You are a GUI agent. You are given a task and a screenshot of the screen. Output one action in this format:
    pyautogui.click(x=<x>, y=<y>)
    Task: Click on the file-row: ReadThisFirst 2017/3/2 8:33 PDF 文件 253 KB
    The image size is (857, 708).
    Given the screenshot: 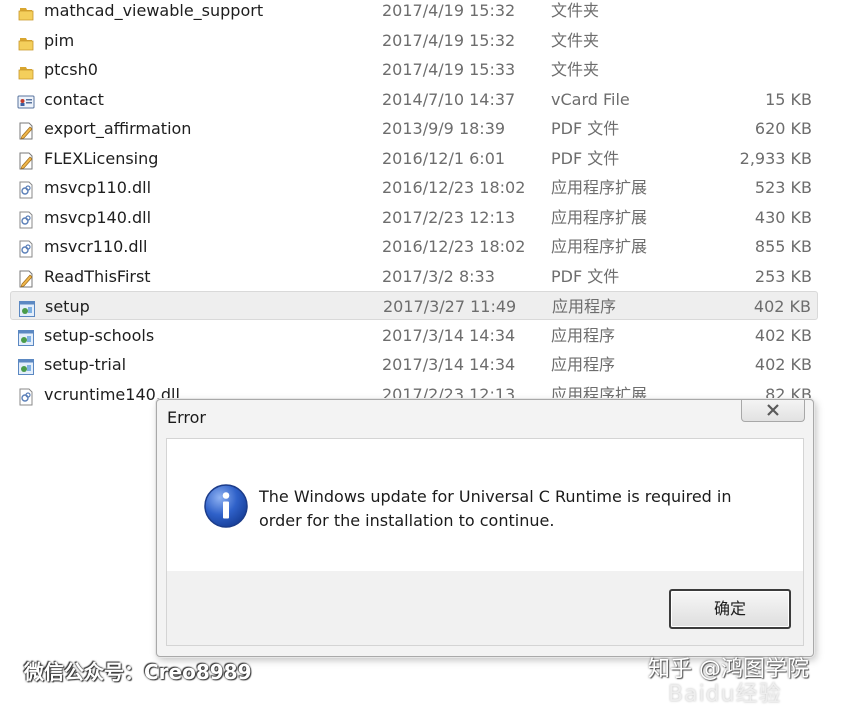 What is the action you would take?
    pyautogui.click(x=414, y=276)
    